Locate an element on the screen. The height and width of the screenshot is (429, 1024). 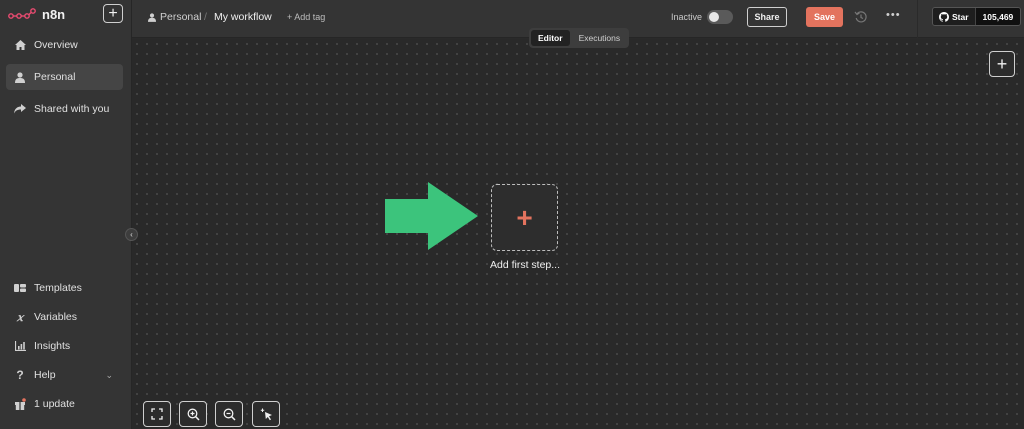
tab-editor: Editor is located at coordinates (550, 38).